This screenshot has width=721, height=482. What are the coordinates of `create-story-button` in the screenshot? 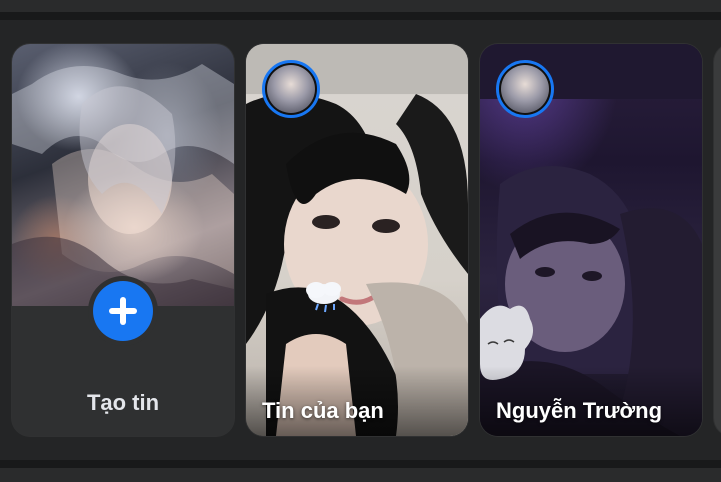 It's located at (123, 311).